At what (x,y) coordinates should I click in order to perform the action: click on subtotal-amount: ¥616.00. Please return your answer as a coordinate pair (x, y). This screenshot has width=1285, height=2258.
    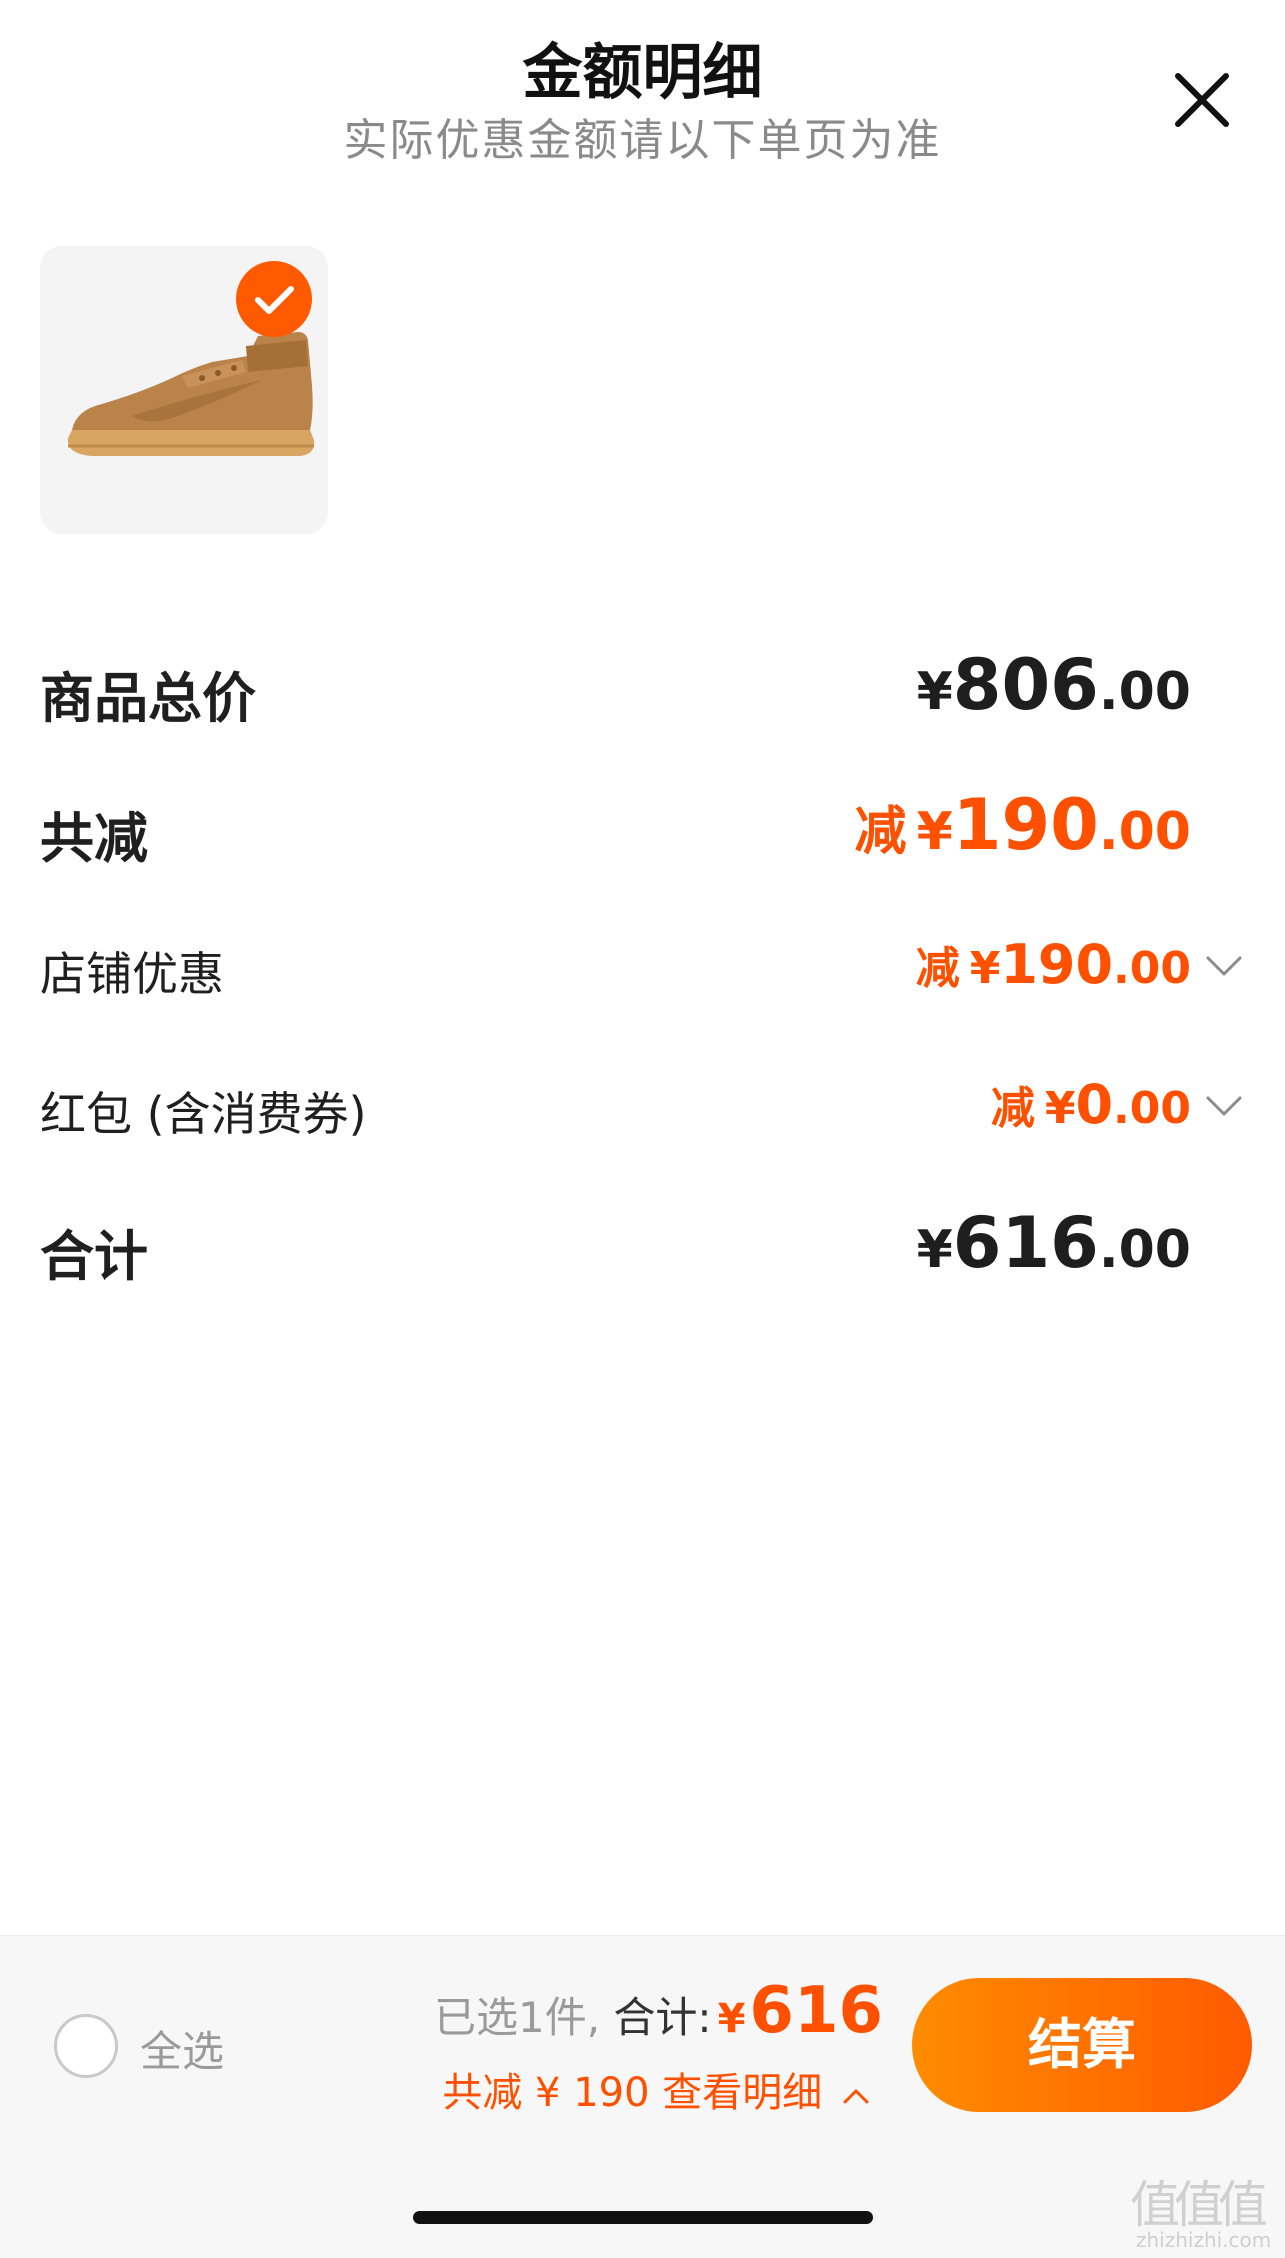
    Looking at the image, I should click on (1054, 1243).